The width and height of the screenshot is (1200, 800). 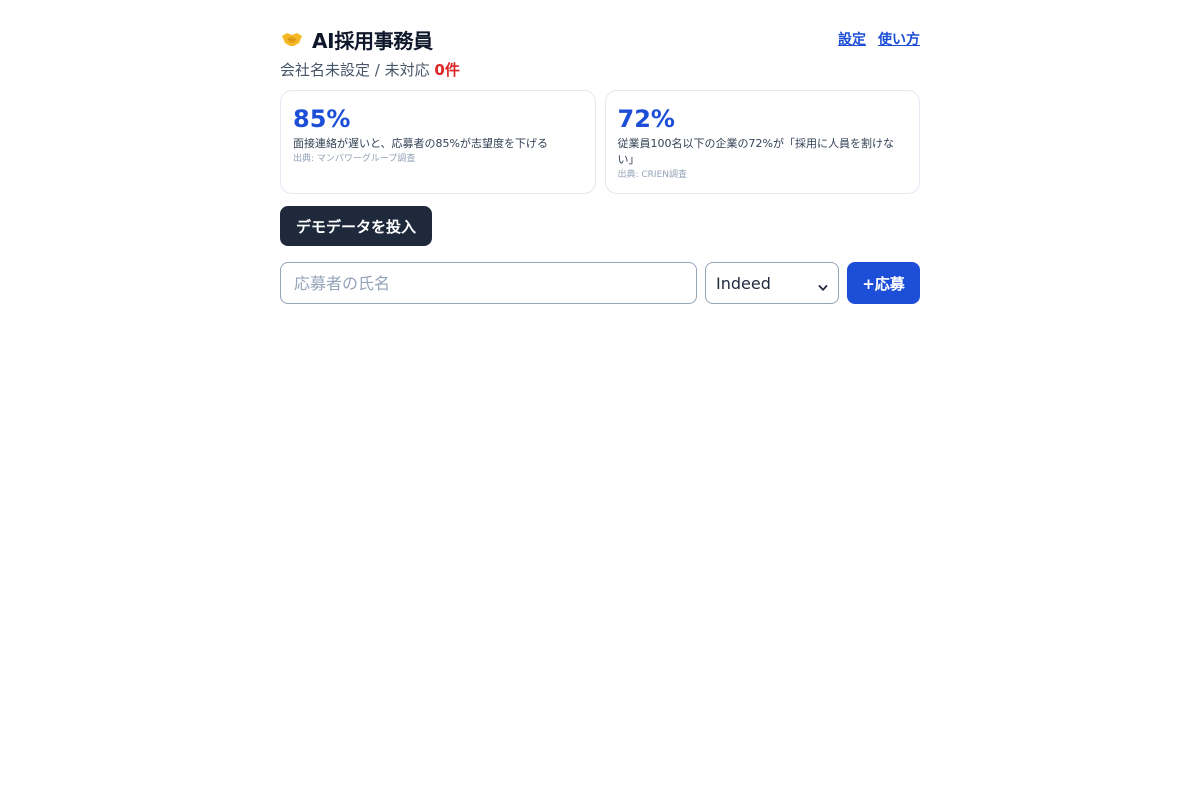 What do you see at coordinates (325, 70) in the screenshot?
I see `company-name: 会社名未設定` at bounding box center [325, 70].